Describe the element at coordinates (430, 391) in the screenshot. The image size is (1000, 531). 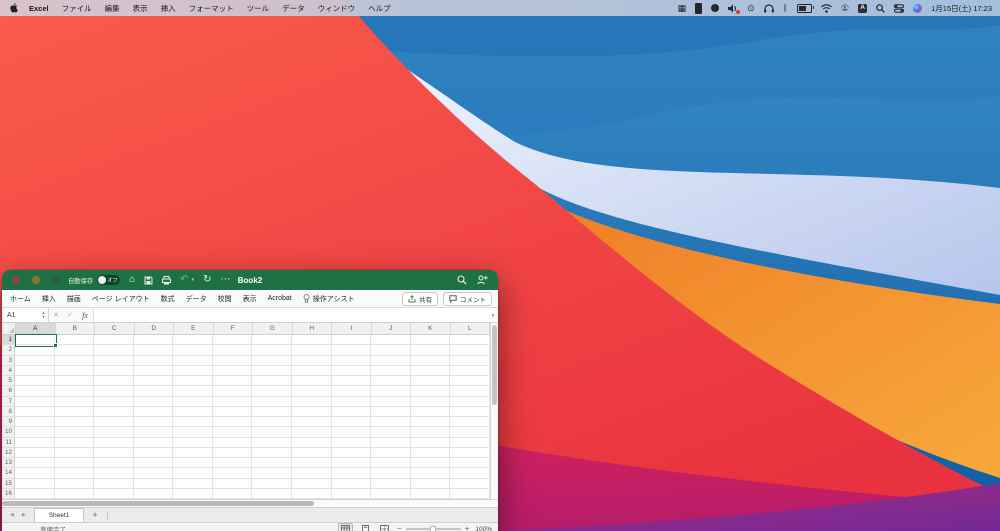
I see `cell-K6` at that location.